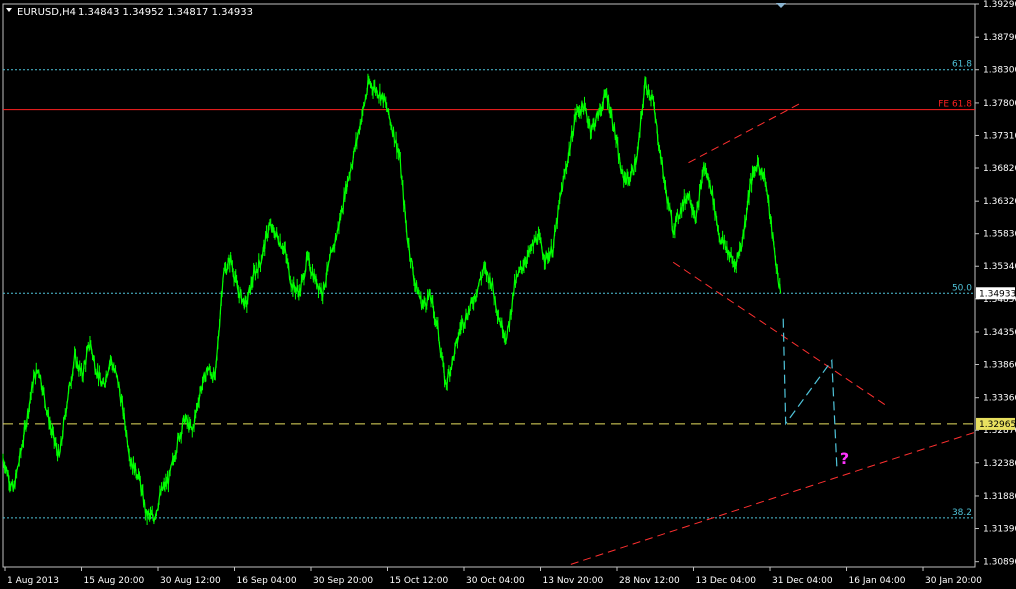 This screenshot has width=1016, height=589. I want to click on x-tick-label: 28 Nov 12:00, so click(649, 581).